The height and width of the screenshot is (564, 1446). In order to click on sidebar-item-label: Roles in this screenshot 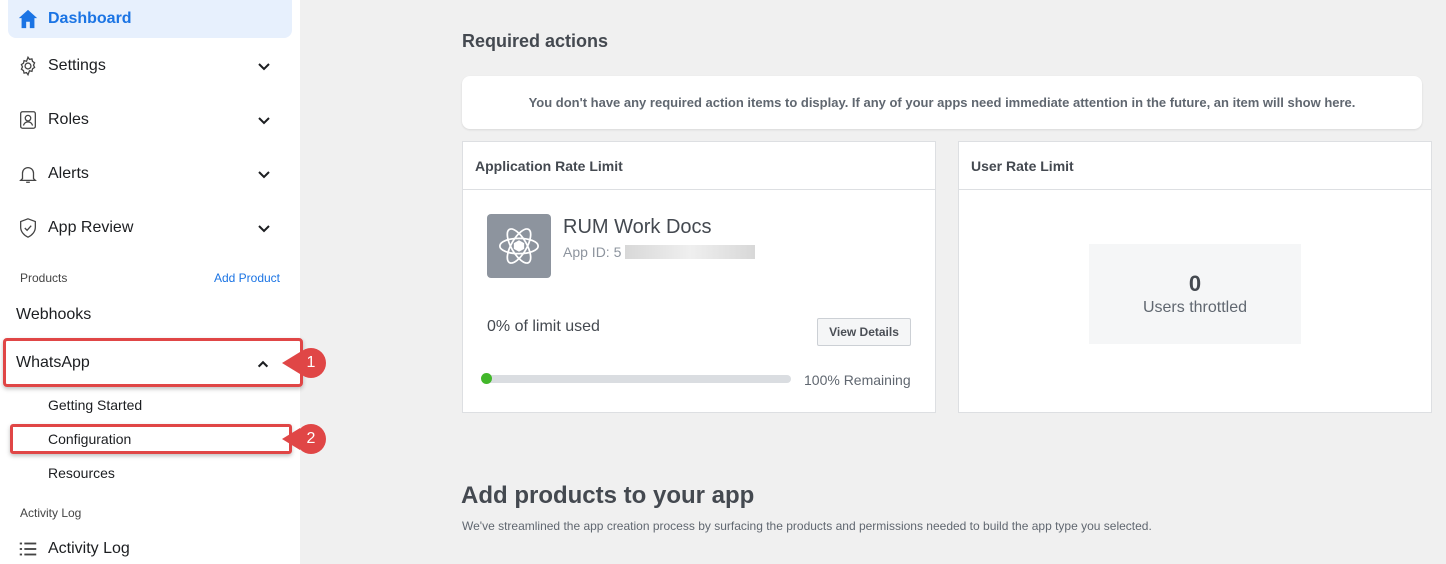, I will do `click(68, 119)`.